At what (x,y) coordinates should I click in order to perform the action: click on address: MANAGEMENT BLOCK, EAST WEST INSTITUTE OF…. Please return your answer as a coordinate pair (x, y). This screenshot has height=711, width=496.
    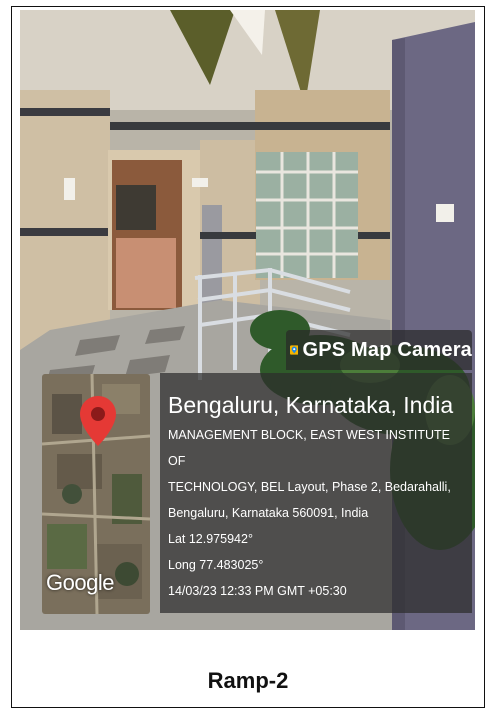
    Looking at the image, I should click on (316, 474).